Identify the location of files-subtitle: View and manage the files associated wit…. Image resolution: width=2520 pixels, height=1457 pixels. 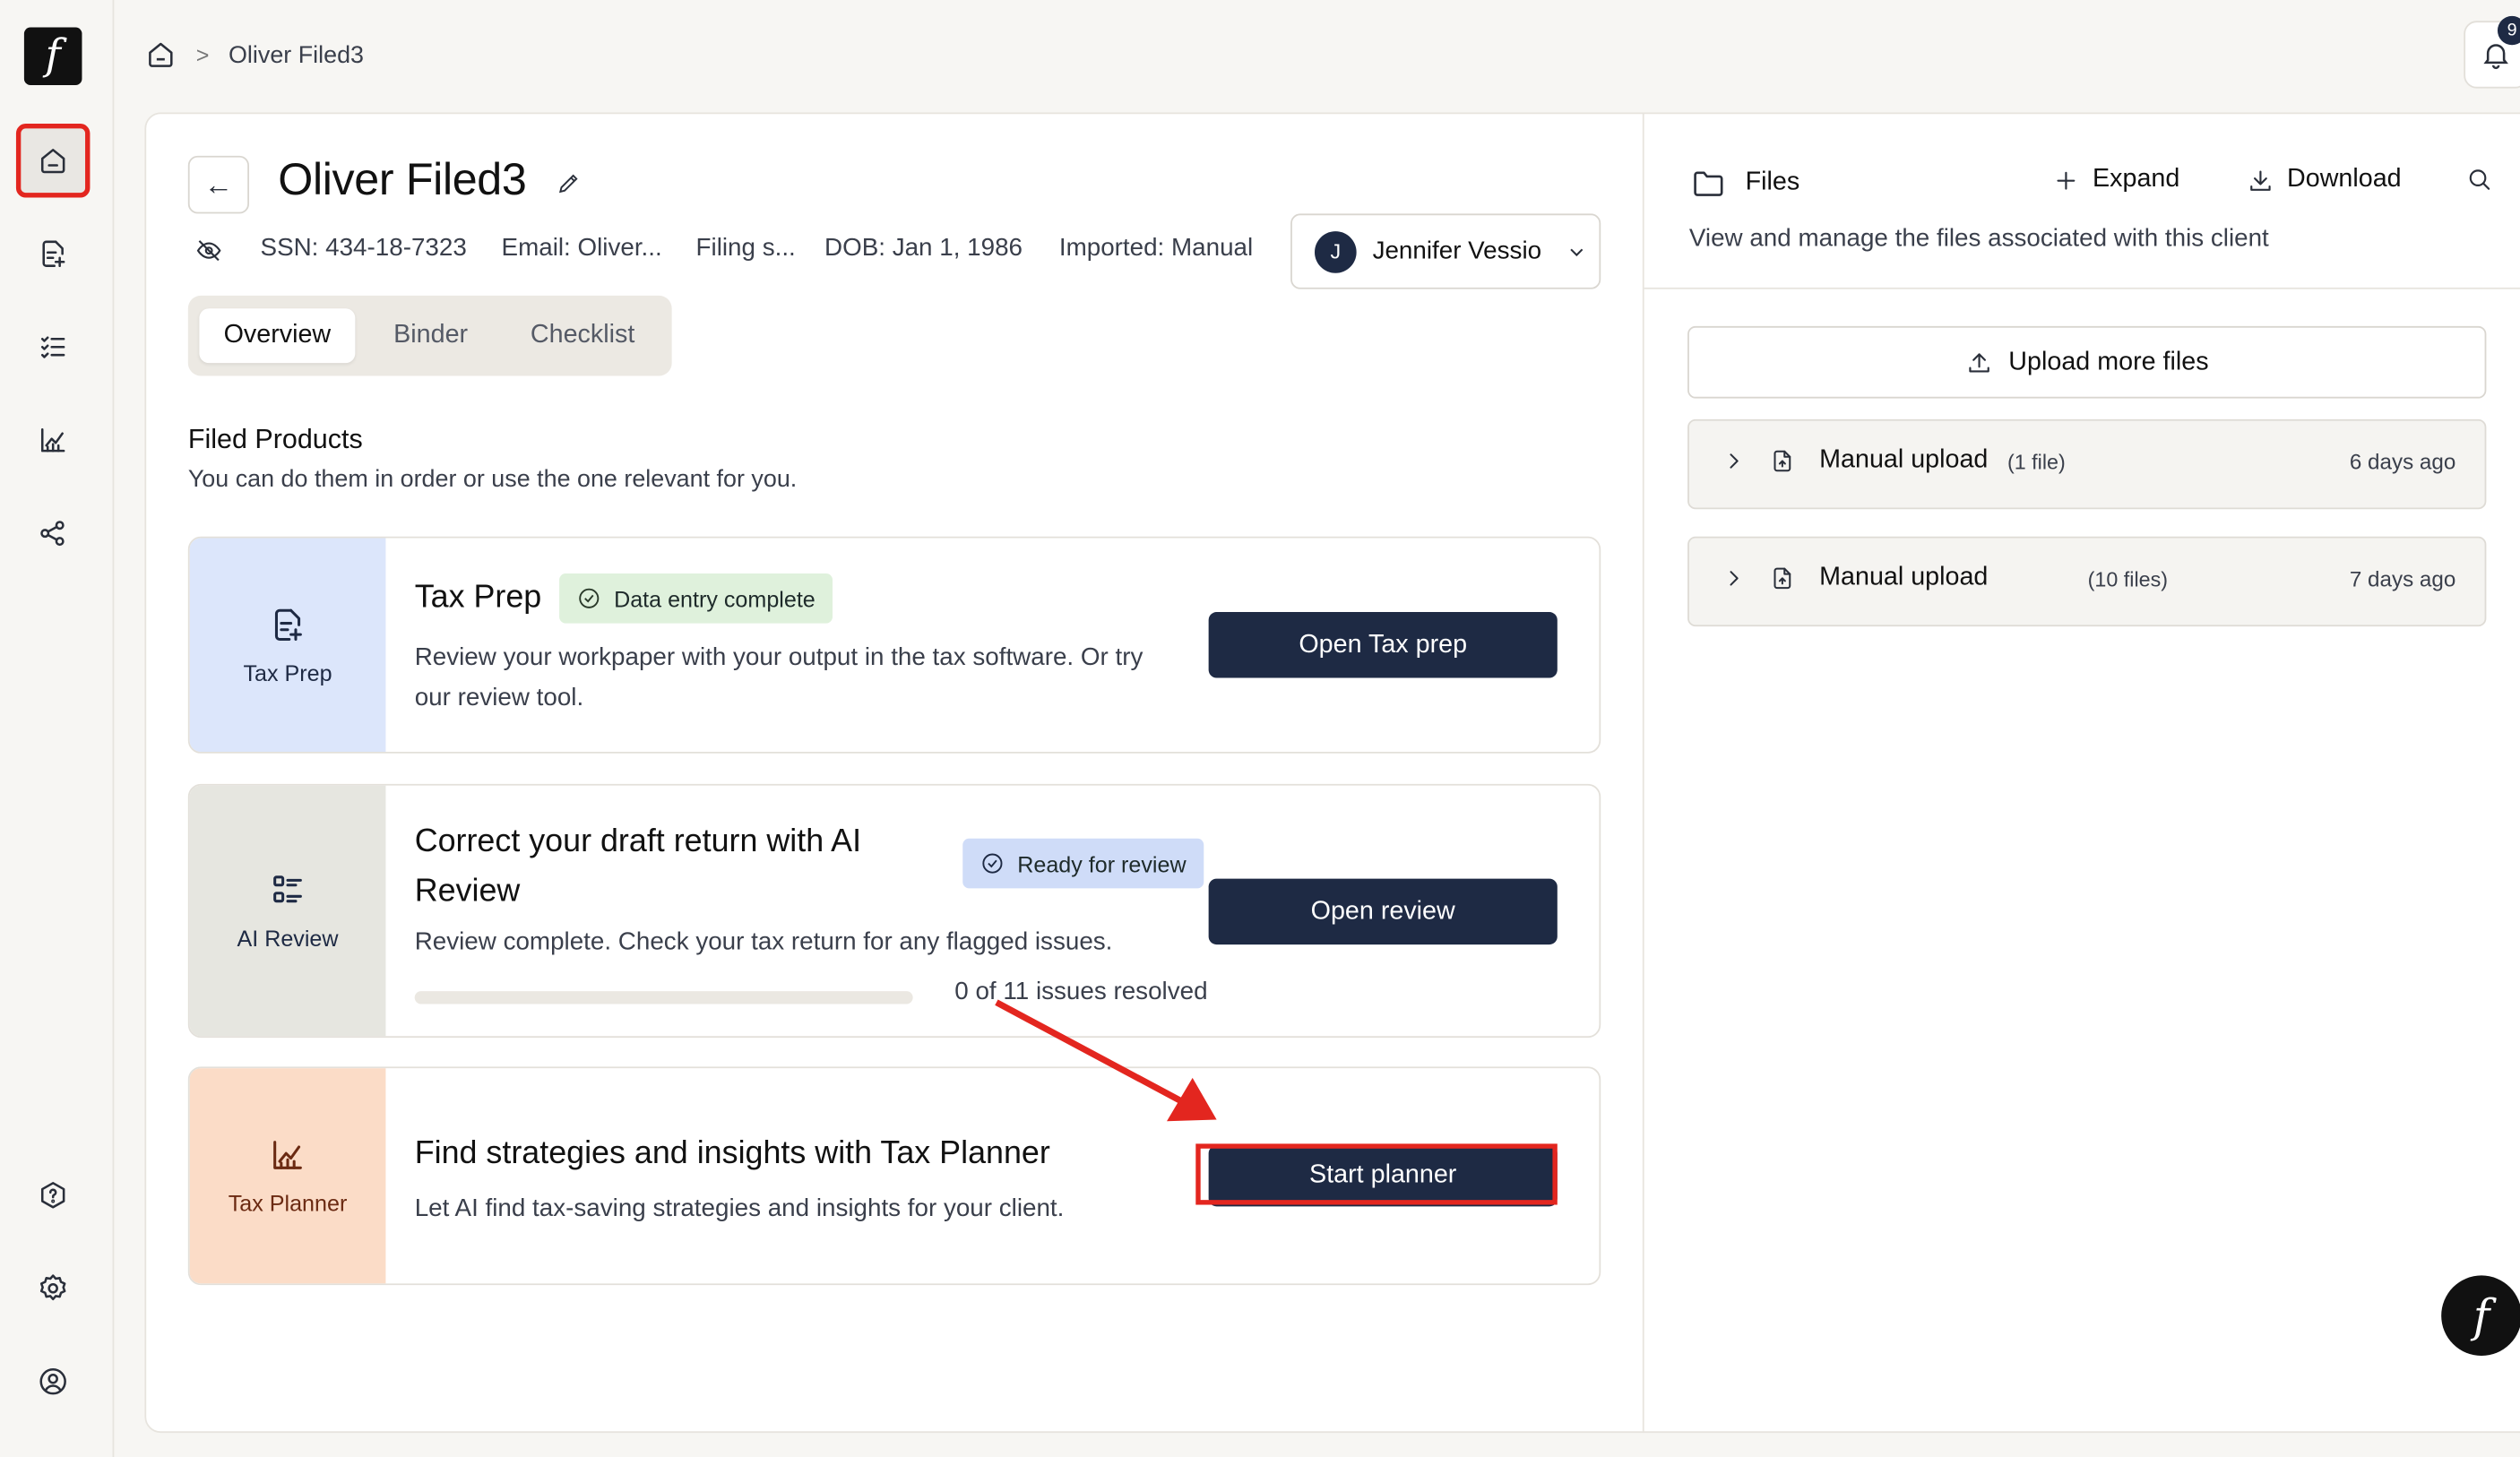
(1978, 238).